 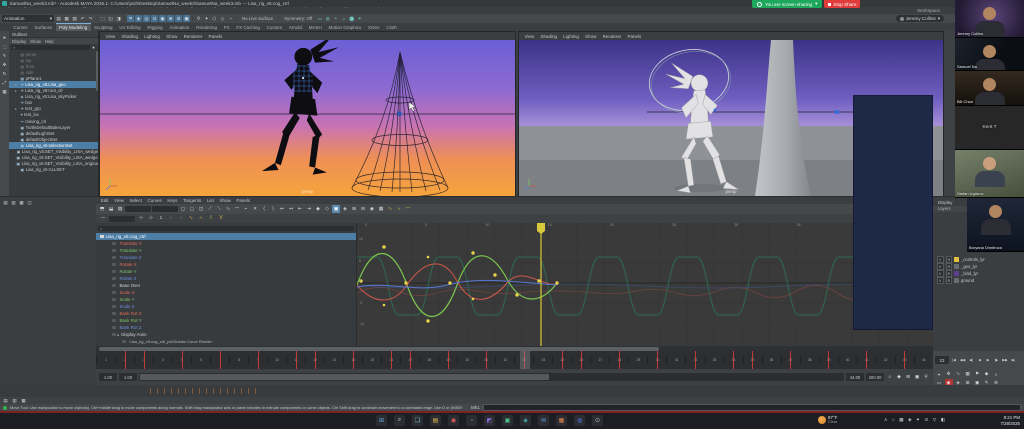 I want to click on frame-tick: 42, so click(x=885, y=360).